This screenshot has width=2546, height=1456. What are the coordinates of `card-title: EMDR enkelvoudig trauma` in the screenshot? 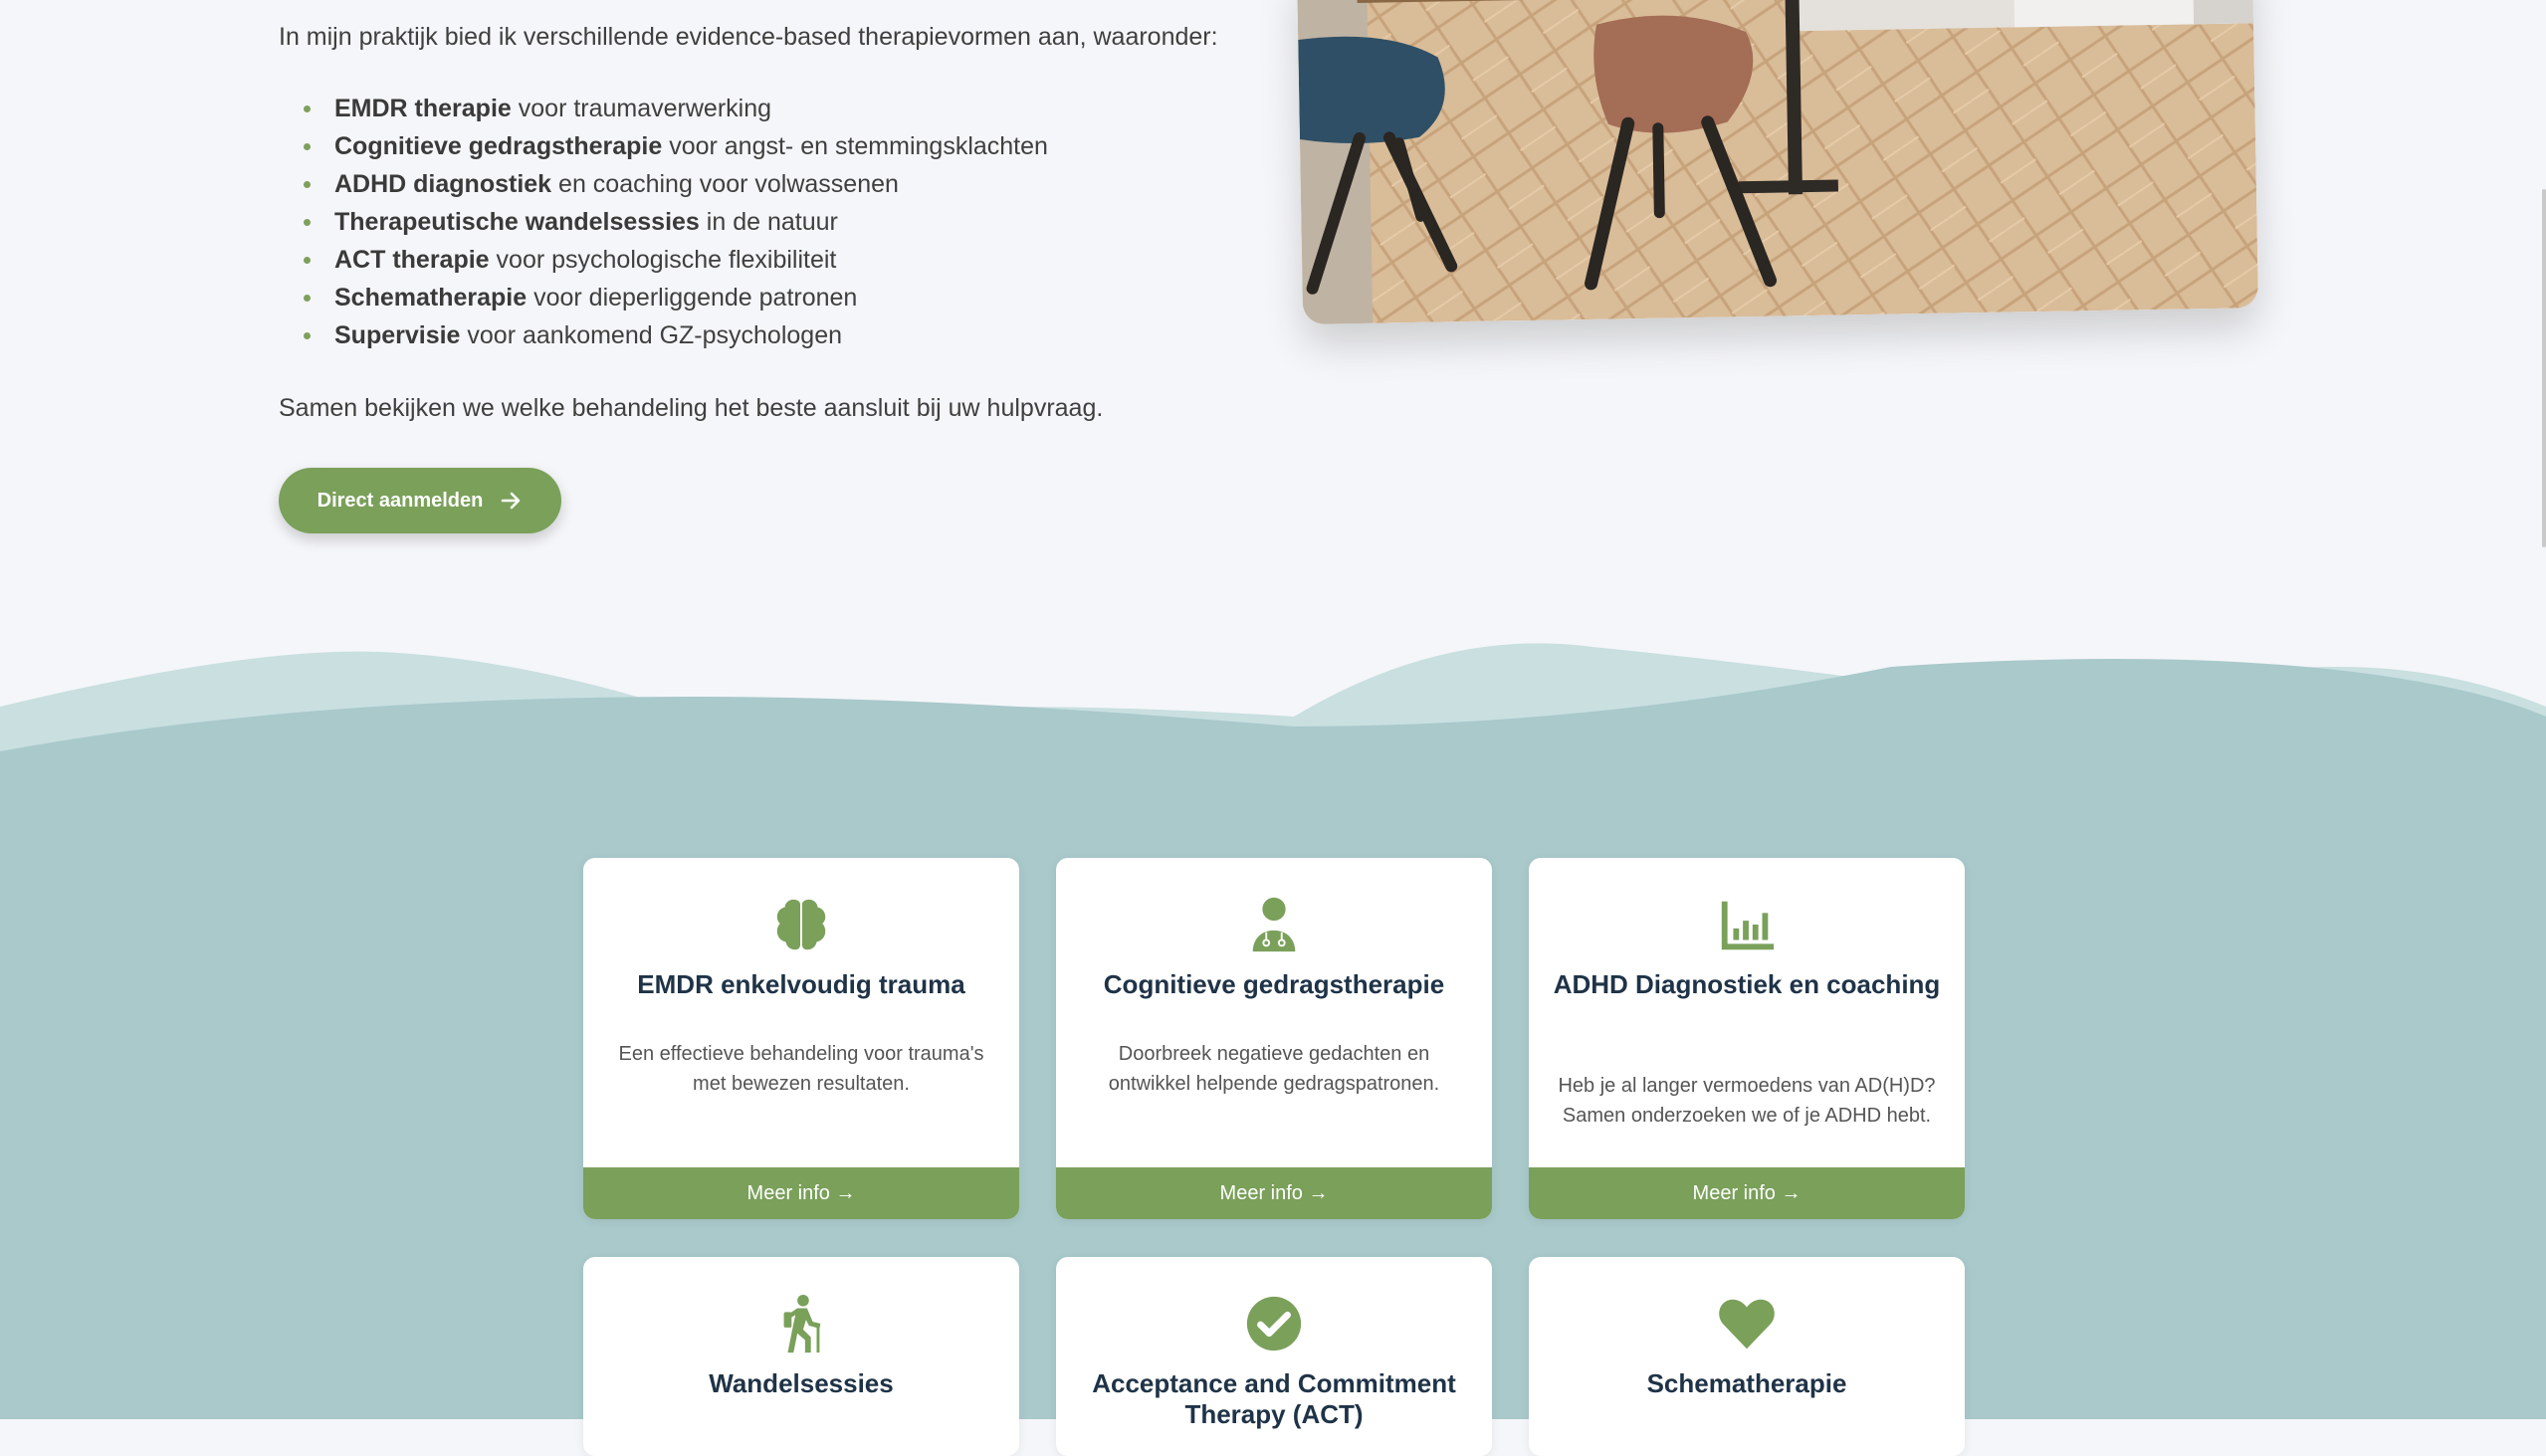 It's located at (801, 984).